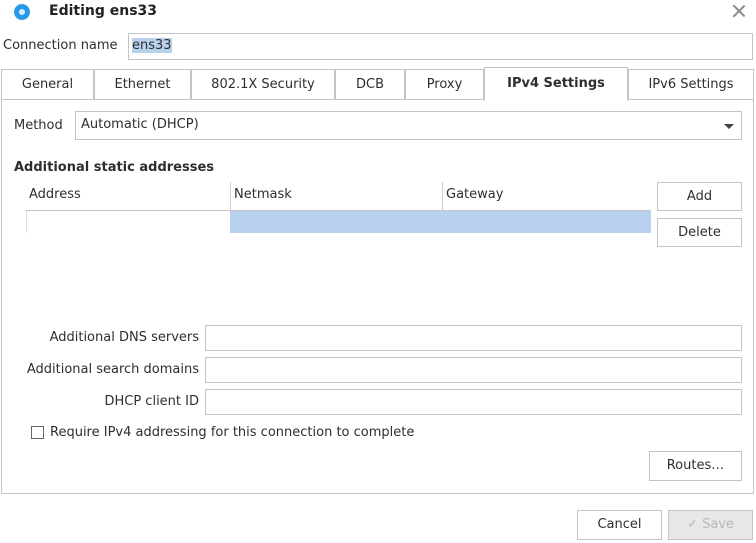 The width and height of the screenshot is (756, 543). Describe the element at coordinates (370, 84) in the screenshot. I see `tab-dcb: DCB` at that location.